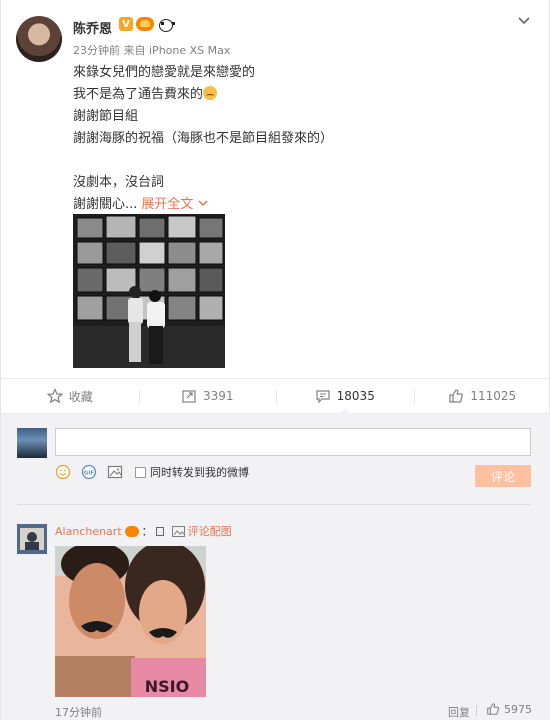 The width and height of the screenshot is (550, 720). I want to click on comment-icon, so click(323, 397).